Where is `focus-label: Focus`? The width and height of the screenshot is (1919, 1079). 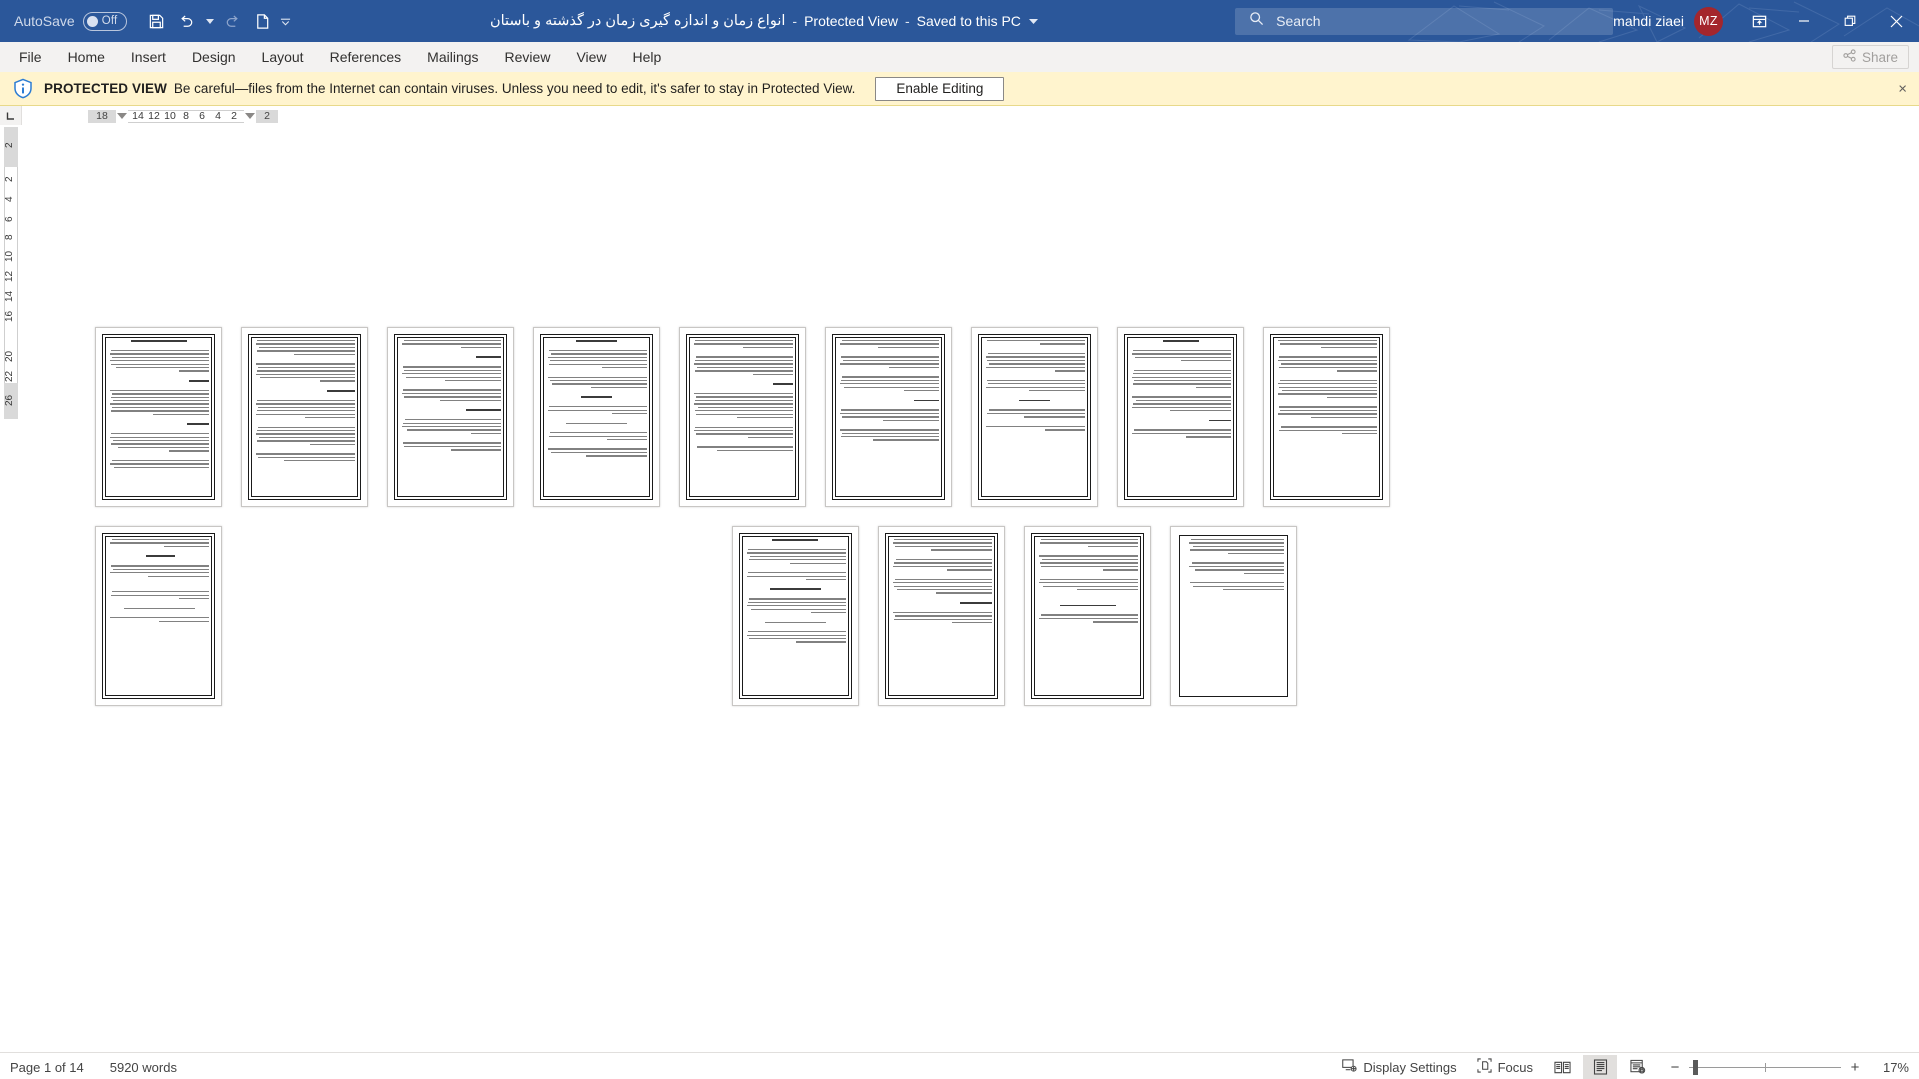 focus-label: Focus is located at coordinates (1515, 1067).